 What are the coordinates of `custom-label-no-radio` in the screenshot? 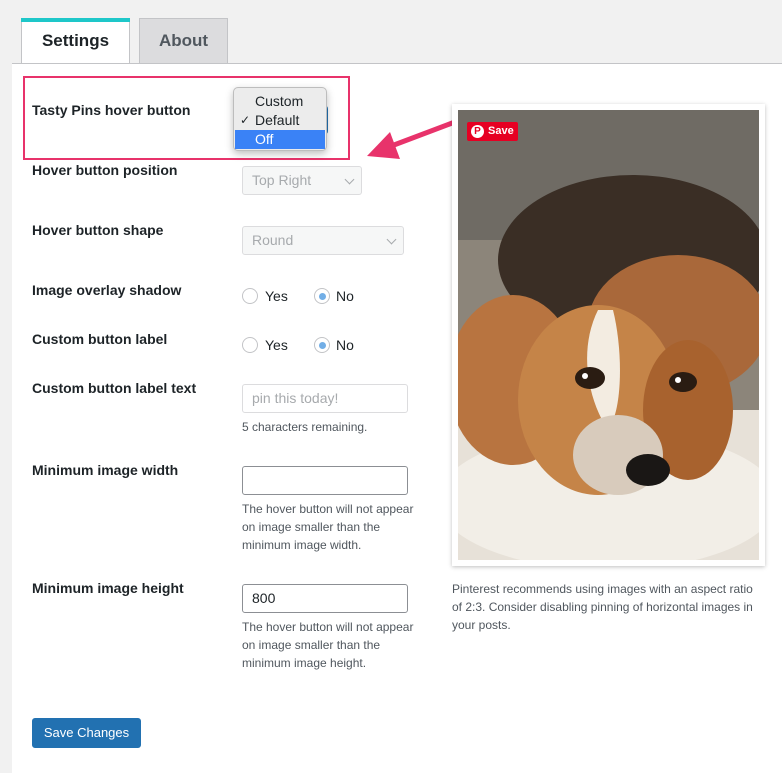 It's located at (322, 345).